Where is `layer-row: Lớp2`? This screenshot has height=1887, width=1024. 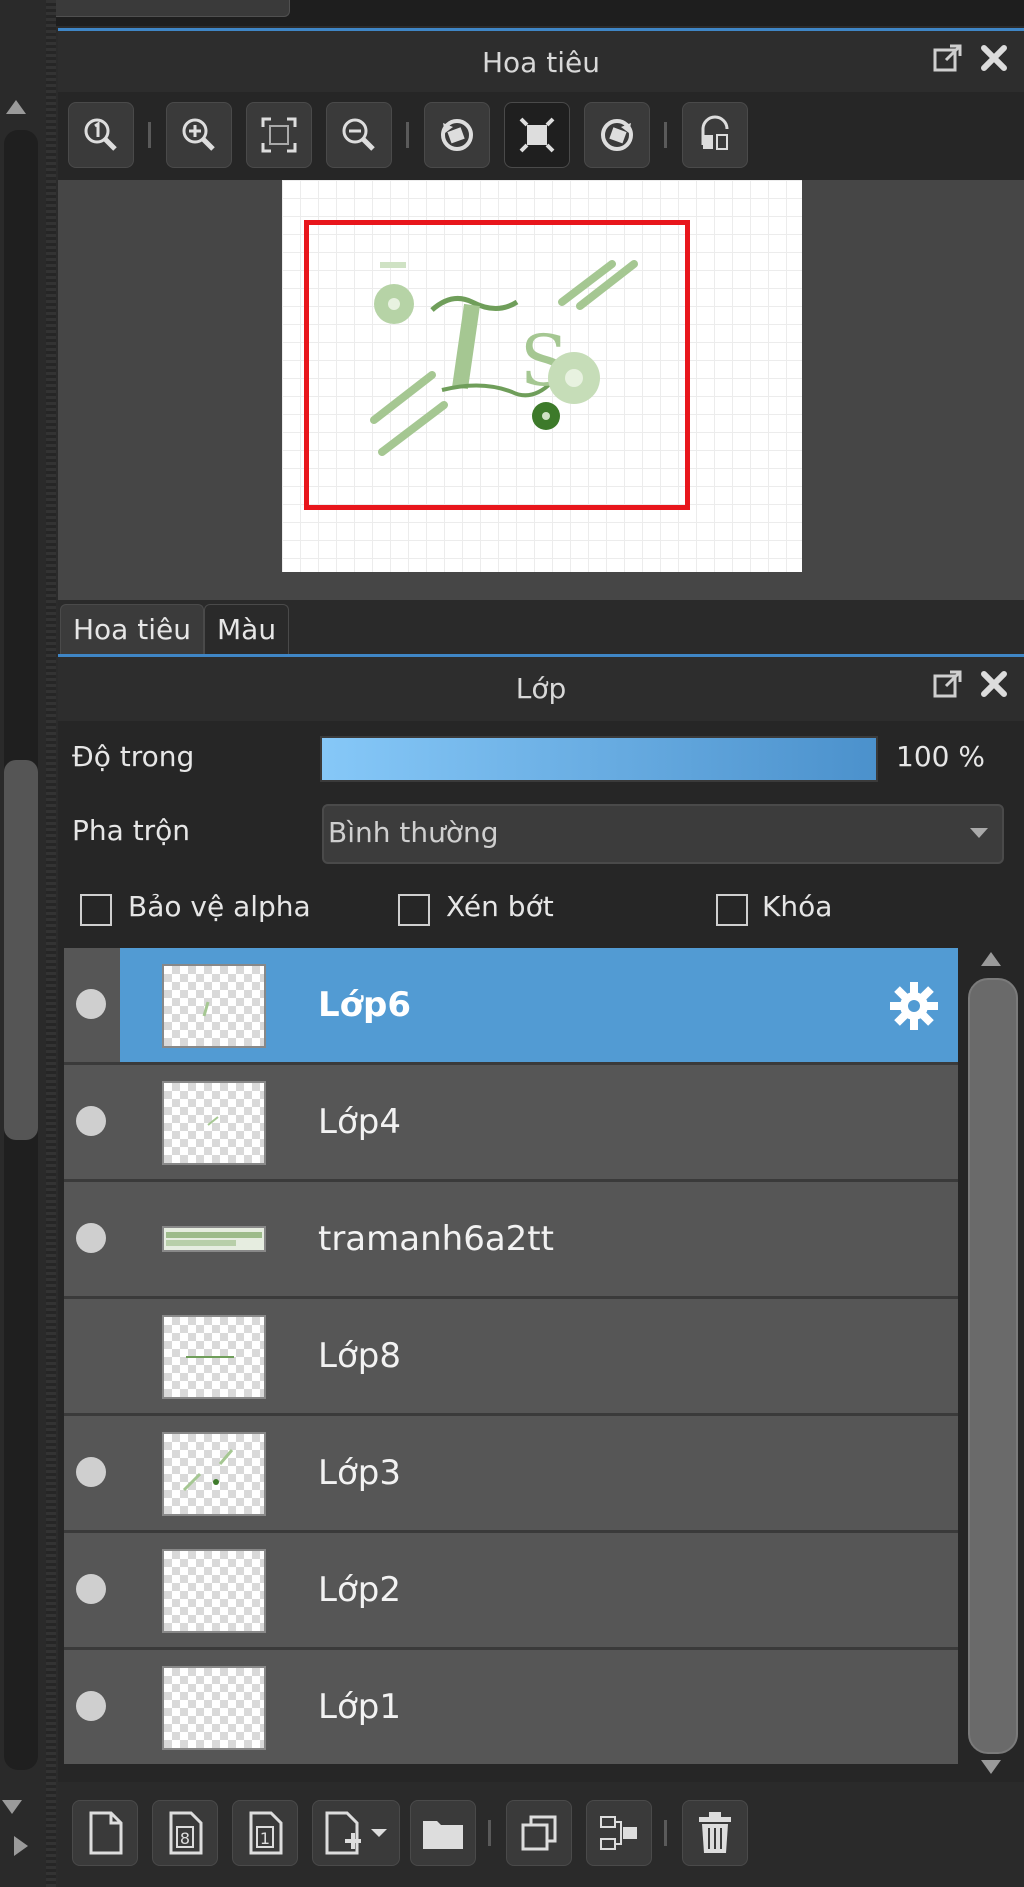 layer-row: Lớp2 is located at coordinates (511, 1591).